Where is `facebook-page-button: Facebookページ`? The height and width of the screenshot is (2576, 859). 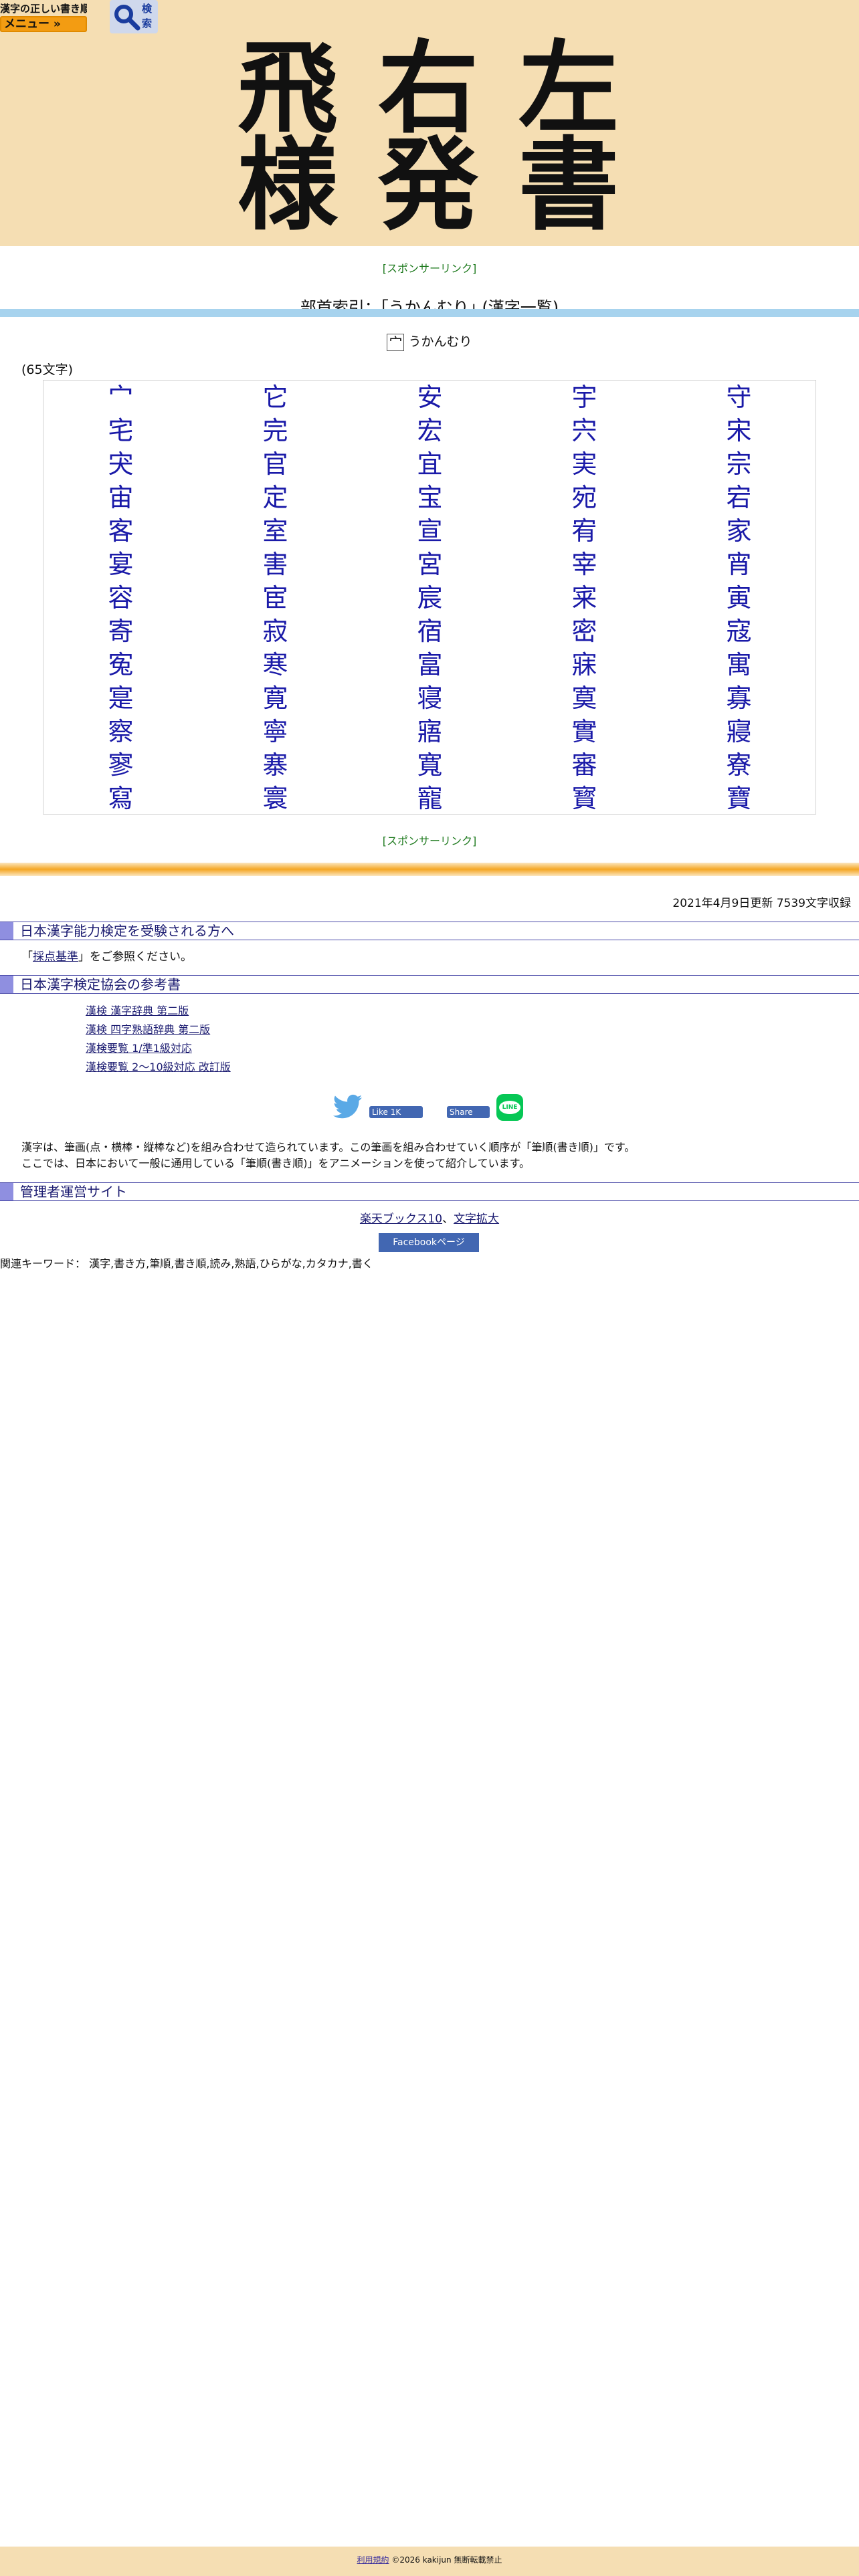
facebook-page-button: Facebookページ is located at coordinates (429, 1242).